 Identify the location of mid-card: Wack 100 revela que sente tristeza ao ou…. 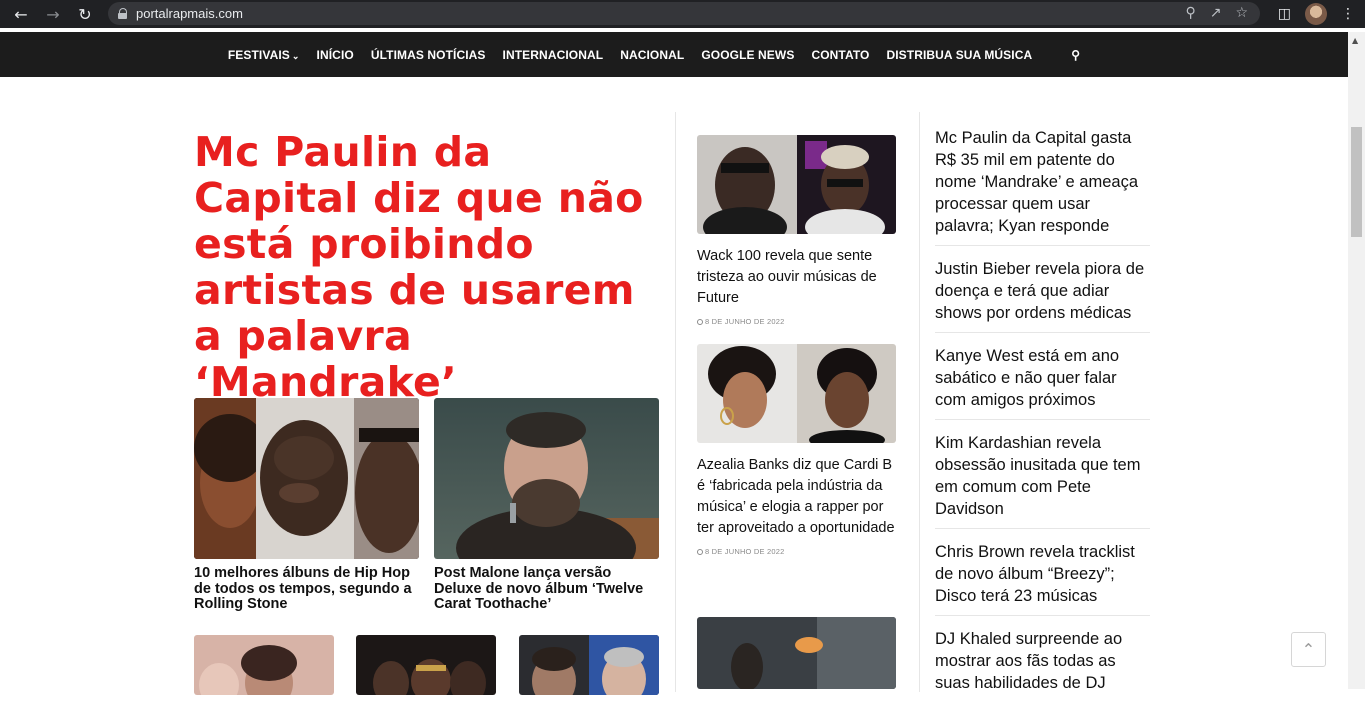
(796, 230).